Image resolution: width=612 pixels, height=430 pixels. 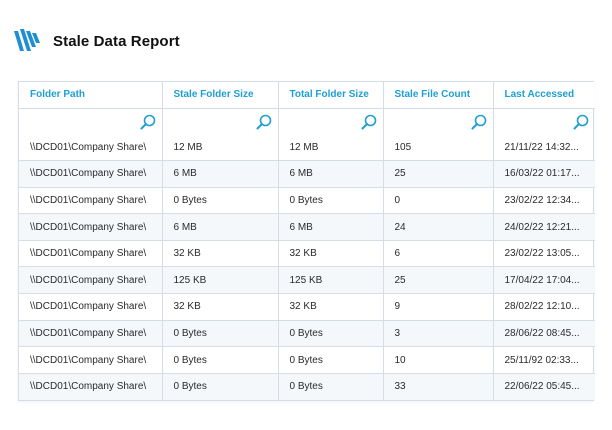 What do you see at coordinates (544, 121) in the screenshot?
I see `filter-cell-last-accessed` at bounding box center [544, 121].